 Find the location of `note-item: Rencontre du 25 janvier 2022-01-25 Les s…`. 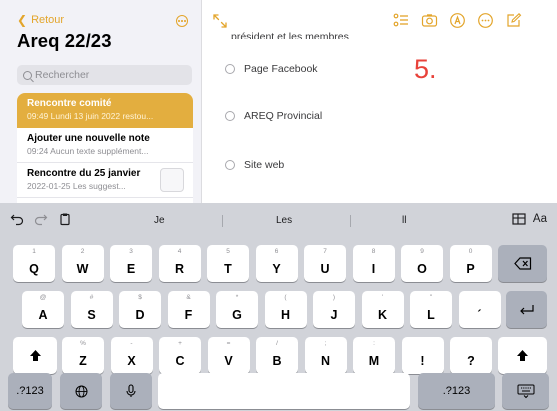

note-item: Rencontre du 25 janvier 2022-01-25 Les s… is located at coordinates (105, 180).